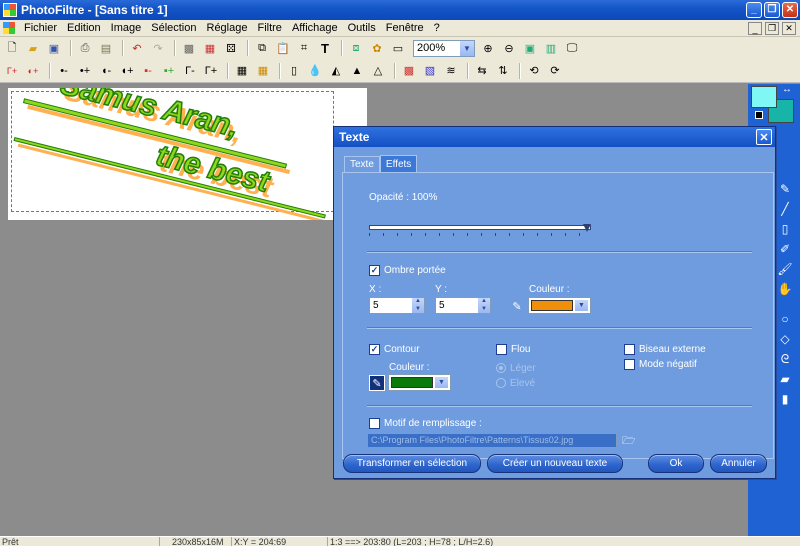  What do you see at coordinates (482, 71) in the screenshot?
I see `flip-horizontal-icon: ⇆` at bounding box center [482, 71].